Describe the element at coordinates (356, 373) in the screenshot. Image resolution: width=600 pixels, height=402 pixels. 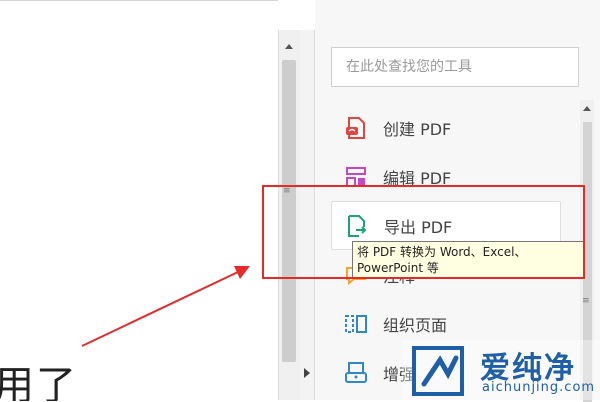
I see `enhance-scan-icon` at that location.